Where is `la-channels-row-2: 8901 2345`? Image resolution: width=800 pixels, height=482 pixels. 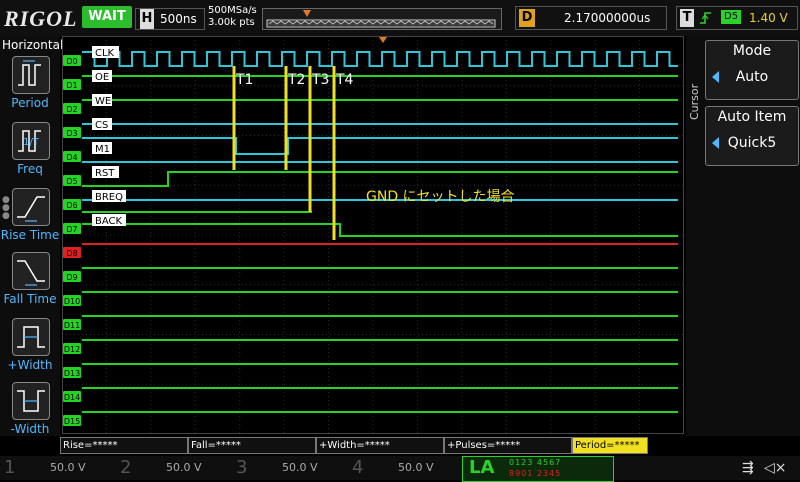
la-channels-row-2: 8901 2345 is located at coordinates (535, 473).